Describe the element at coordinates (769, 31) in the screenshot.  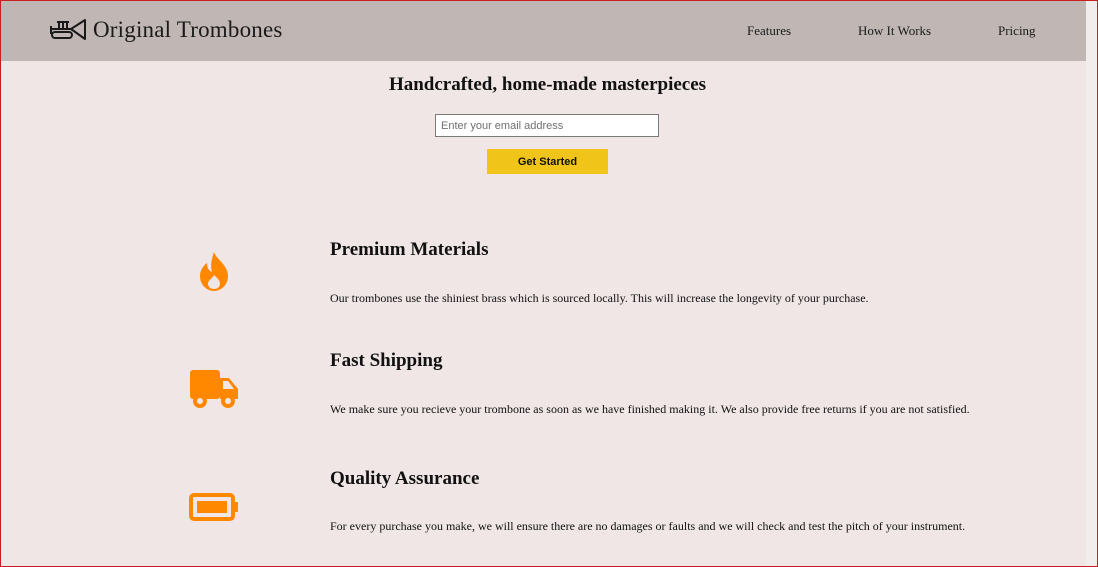
I see `nav-link-features: Features` at that location.